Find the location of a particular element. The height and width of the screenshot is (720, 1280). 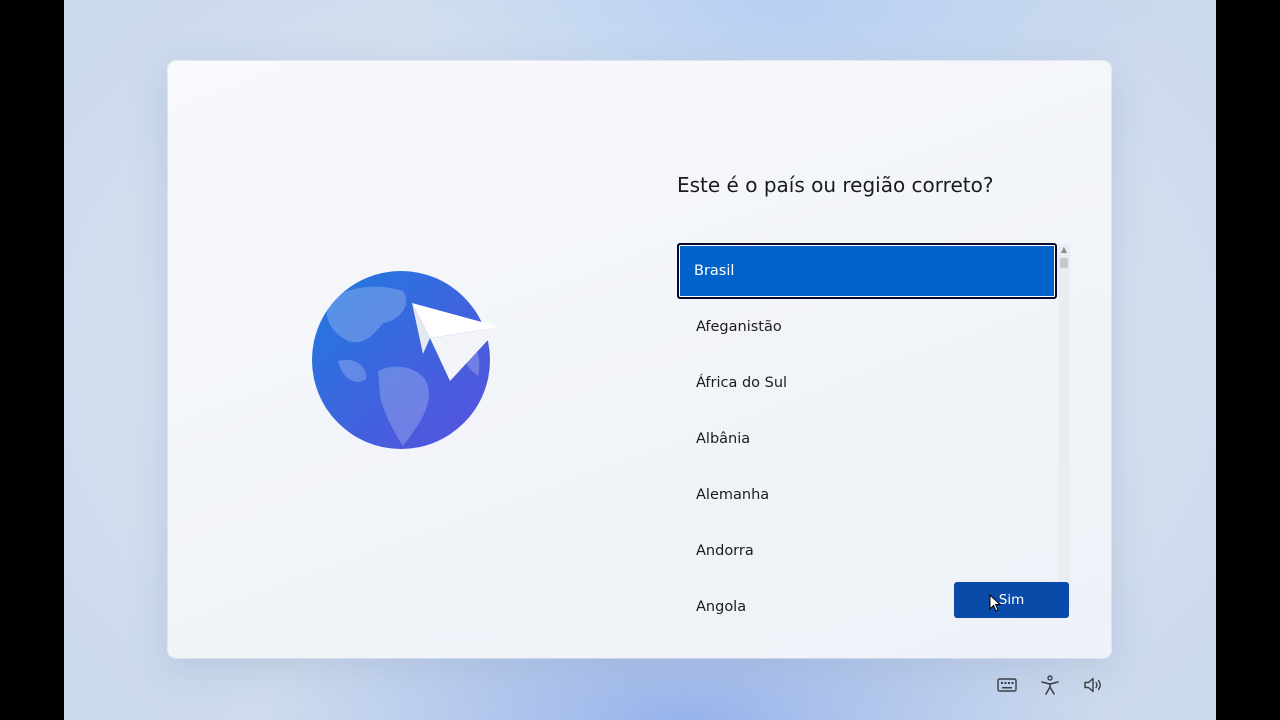

page-title: Este é o país ou região correto? is located at coordinates (835, 185).